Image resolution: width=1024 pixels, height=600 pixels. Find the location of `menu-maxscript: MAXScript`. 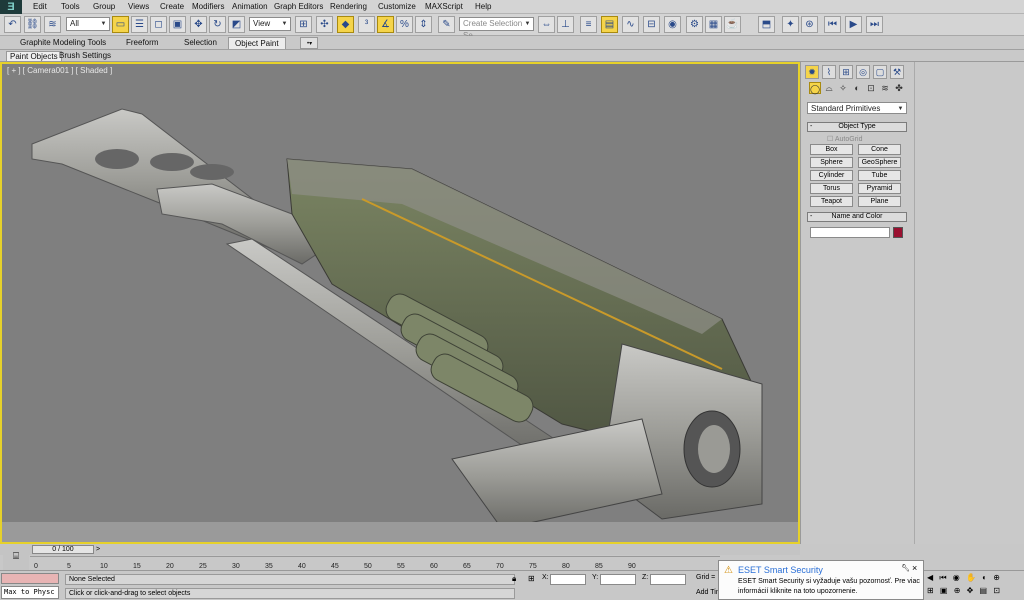

menu-maxscript: MAXScript is located at coordinates (444, 6).